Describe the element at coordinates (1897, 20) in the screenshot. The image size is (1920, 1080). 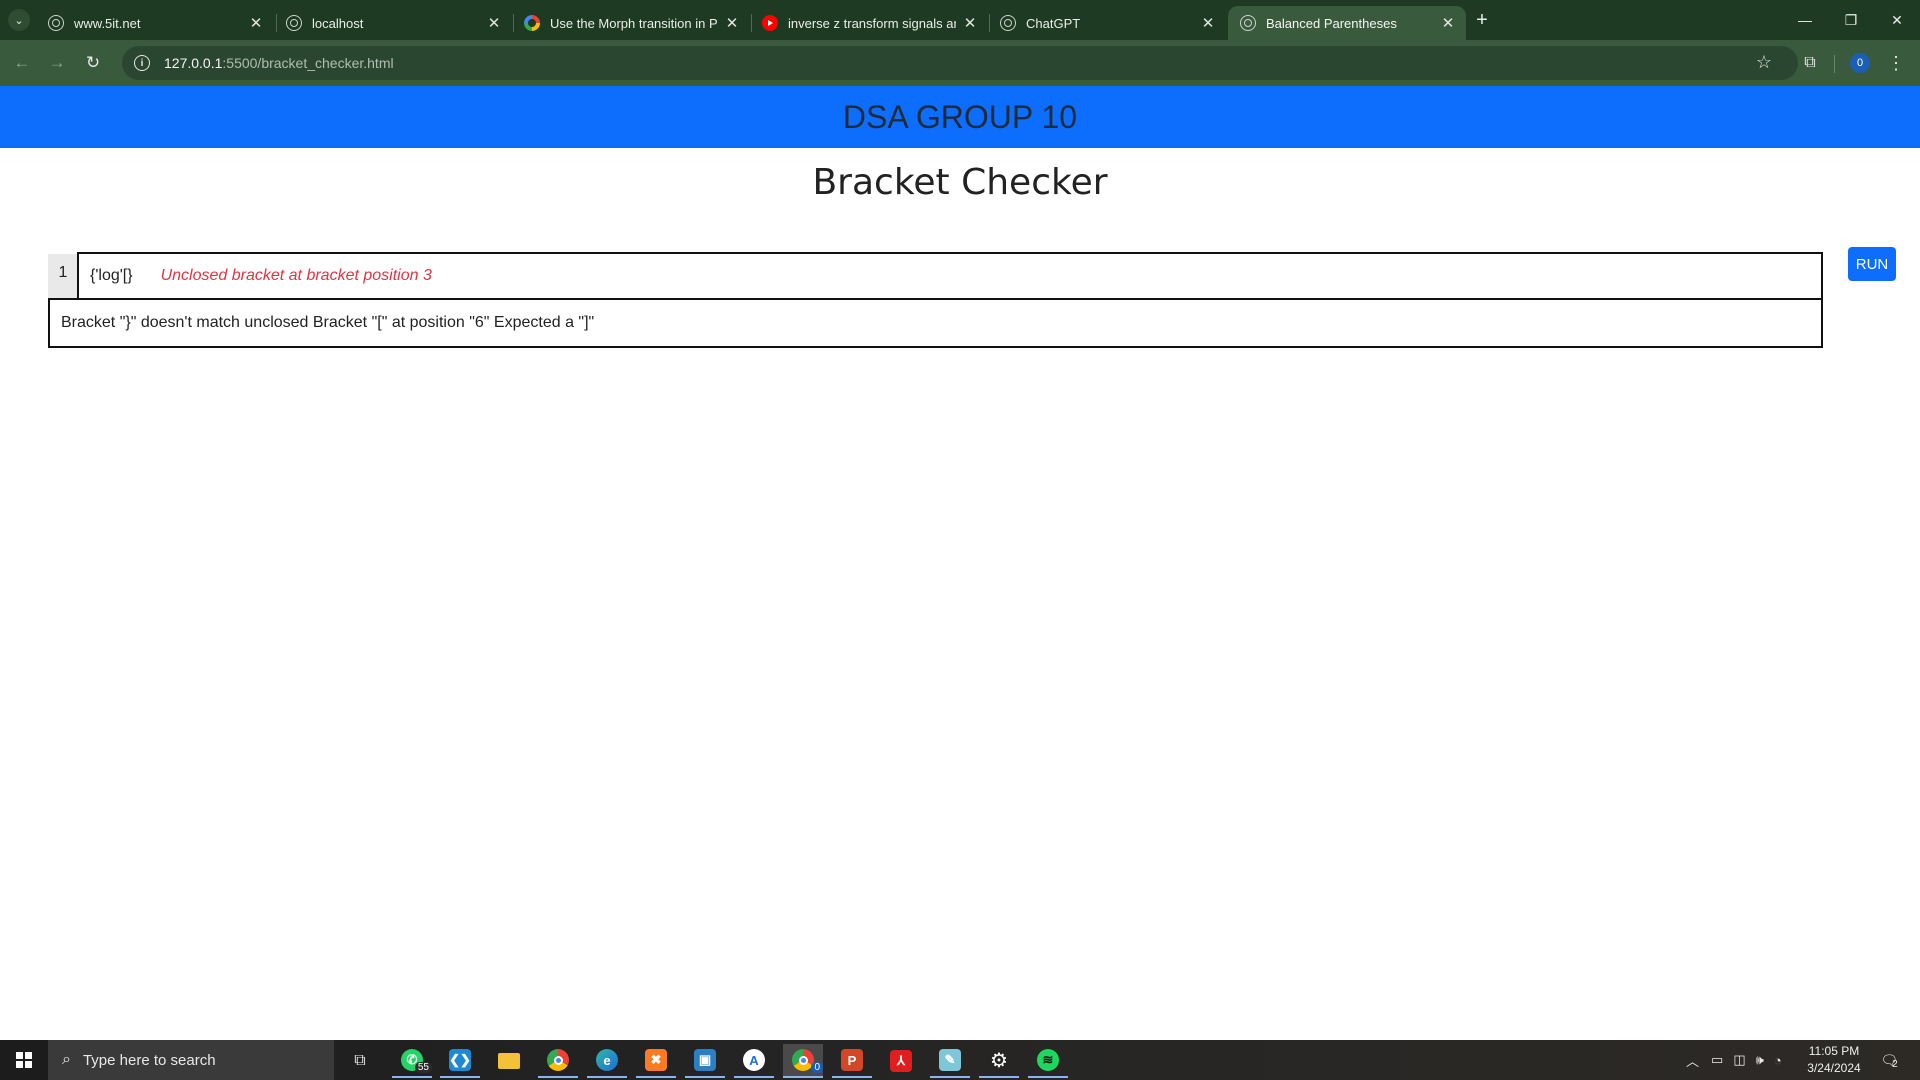
I see `close-window-button: ✕` at that location.